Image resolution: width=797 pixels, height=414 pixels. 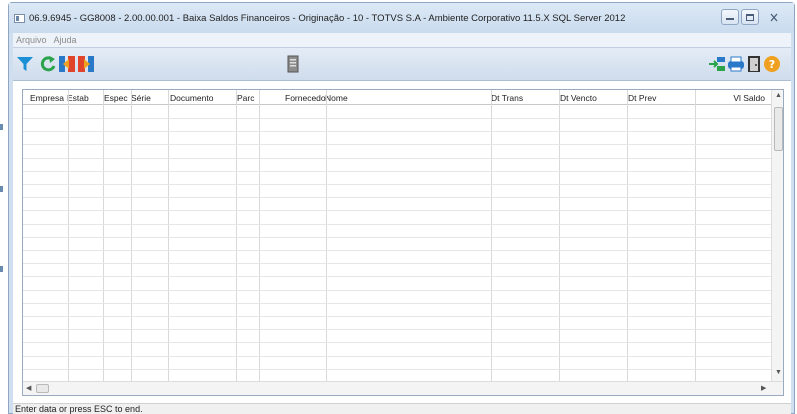 I want to click on status-message: Enter data or press ESC to end., so click(x=79, y=409).